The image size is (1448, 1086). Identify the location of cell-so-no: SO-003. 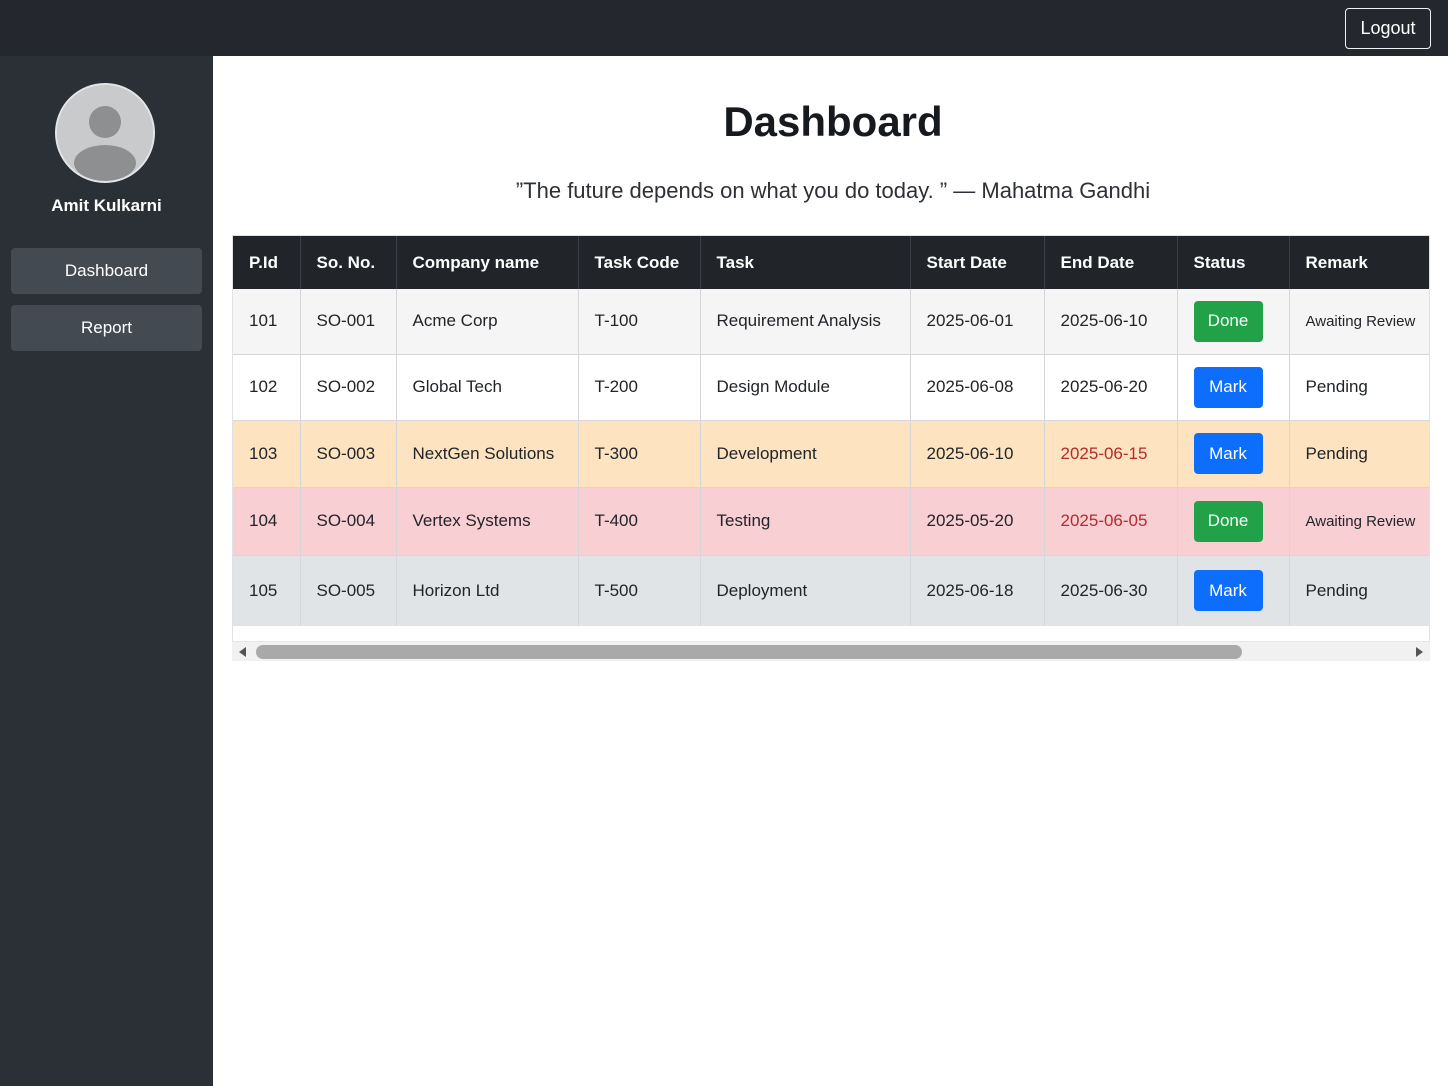
(348, 454).